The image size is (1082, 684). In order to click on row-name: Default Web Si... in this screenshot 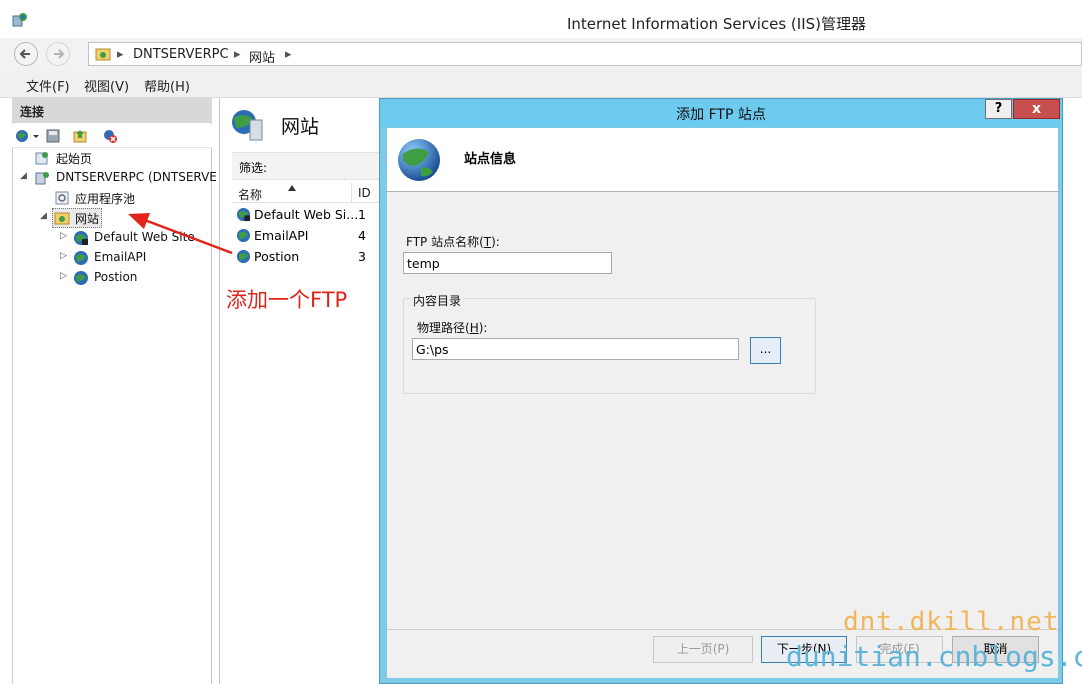, I will do `click(306, 214)`.